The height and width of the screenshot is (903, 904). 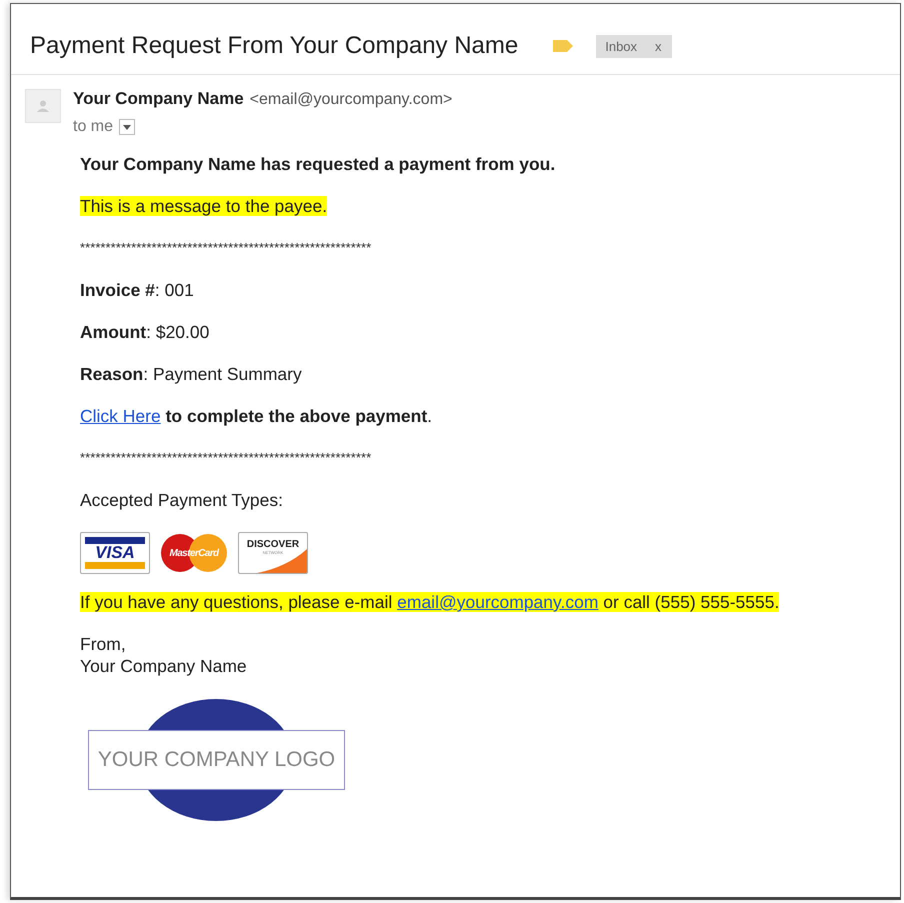 What do you see at coordinates (563, 46) in the screenshot?
I see `label-icon` at bounding box center [563, 46].